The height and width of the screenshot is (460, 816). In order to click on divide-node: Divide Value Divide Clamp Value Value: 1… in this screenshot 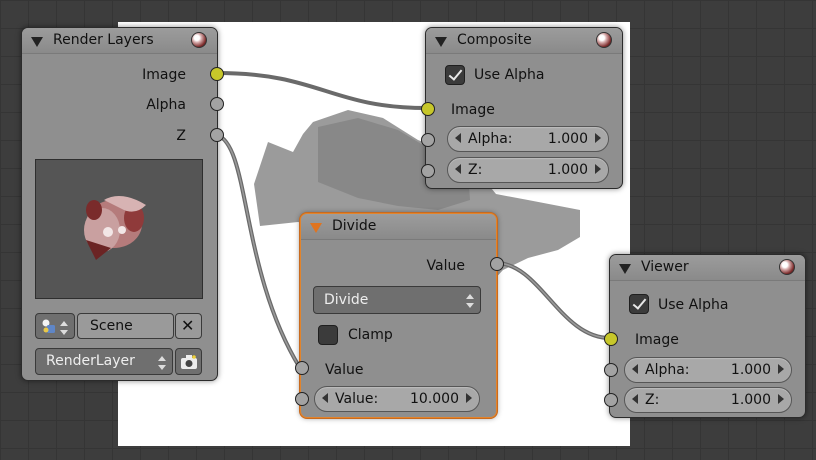, I will do `click(399, 315)`.